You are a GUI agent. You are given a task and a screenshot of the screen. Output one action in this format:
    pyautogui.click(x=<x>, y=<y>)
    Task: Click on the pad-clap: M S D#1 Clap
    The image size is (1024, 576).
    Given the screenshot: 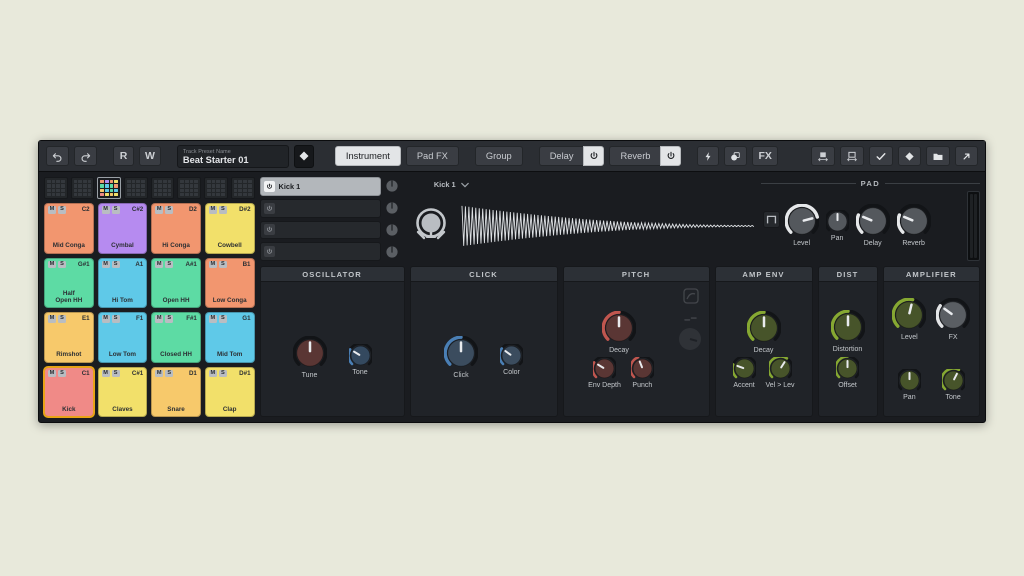 What is the action you would take?
    pyautogui.click(x=229, y=391)
    